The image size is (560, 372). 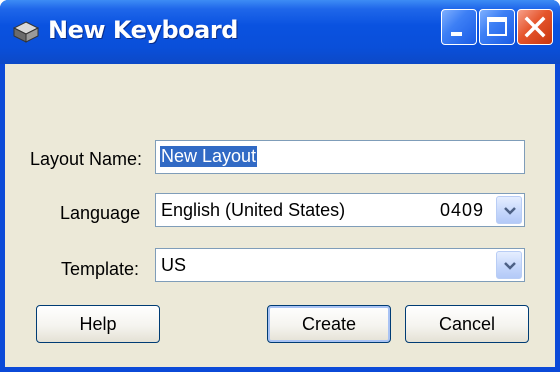 I want to click on cancel-button: Cancel, so click(x=467, y=324).